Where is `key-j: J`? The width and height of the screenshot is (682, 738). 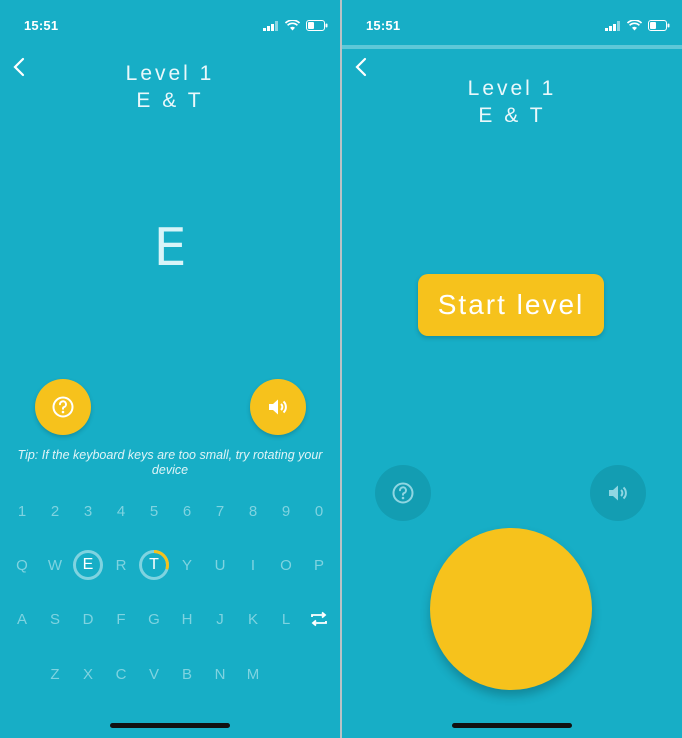 key-j: J is located at coordinates (220, 619).